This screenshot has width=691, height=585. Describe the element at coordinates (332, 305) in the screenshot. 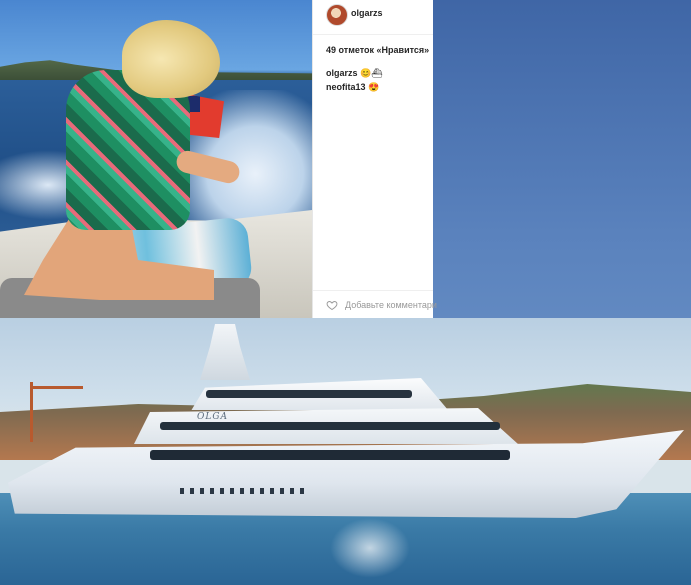

I see `heart-icon` at that location.